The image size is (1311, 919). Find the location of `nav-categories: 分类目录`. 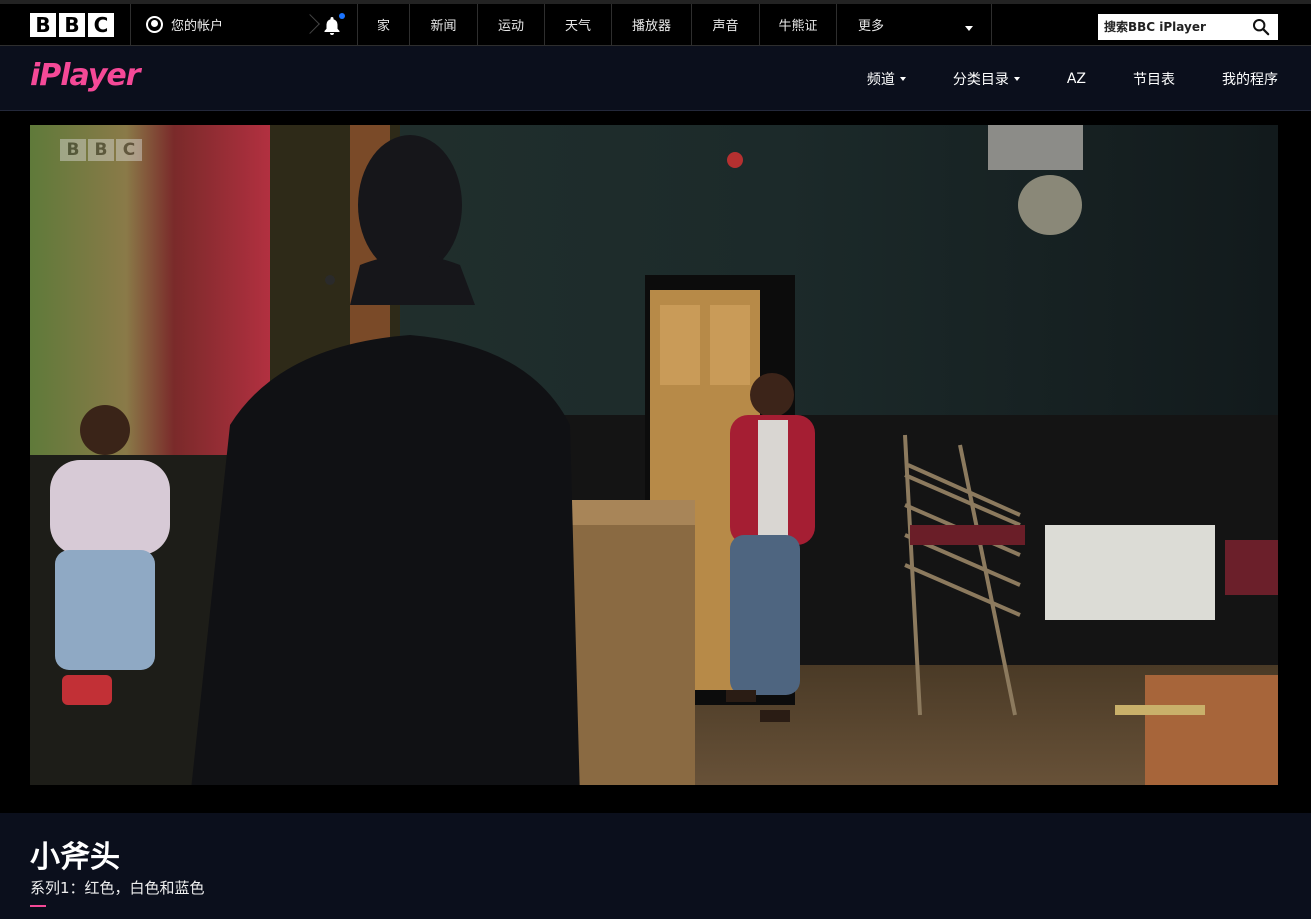

nav-categories: 分类目录 is located at coordinates (986, 79).